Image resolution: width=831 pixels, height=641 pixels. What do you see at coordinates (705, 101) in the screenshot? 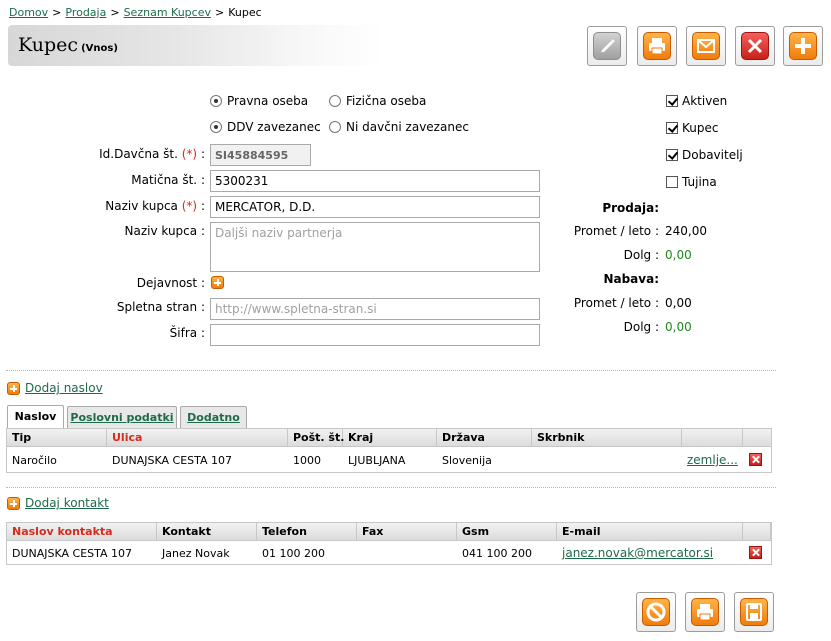
I see `checkbox-active-label: Aktiven` at bounding box center [705, 101].